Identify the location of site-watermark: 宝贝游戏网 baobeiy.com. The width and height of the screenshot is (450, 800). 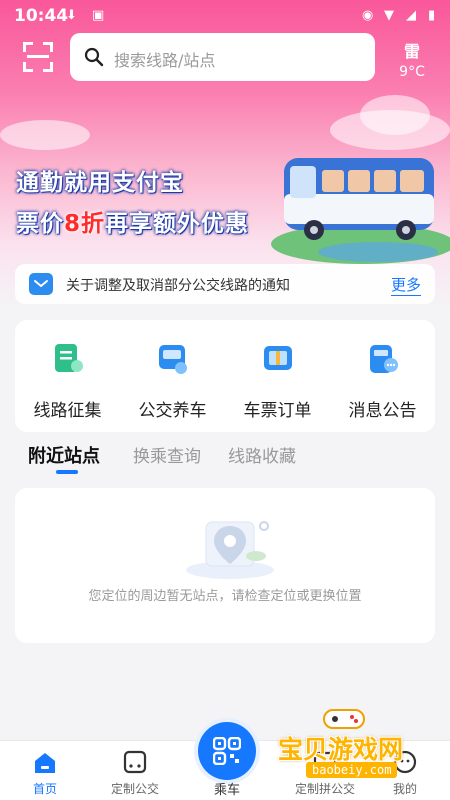
(357, 747).